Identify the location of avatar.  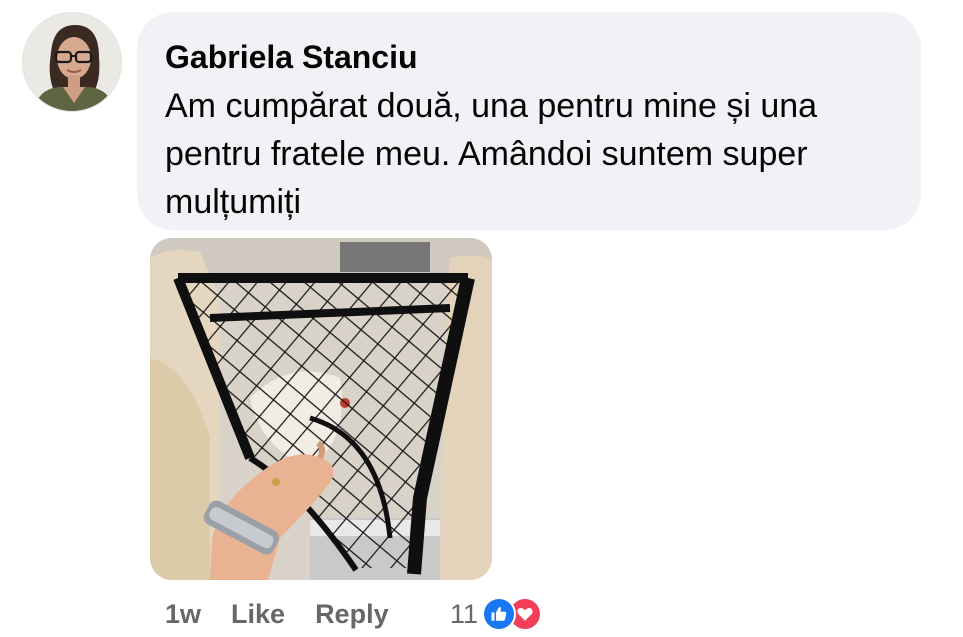
(72, 62).